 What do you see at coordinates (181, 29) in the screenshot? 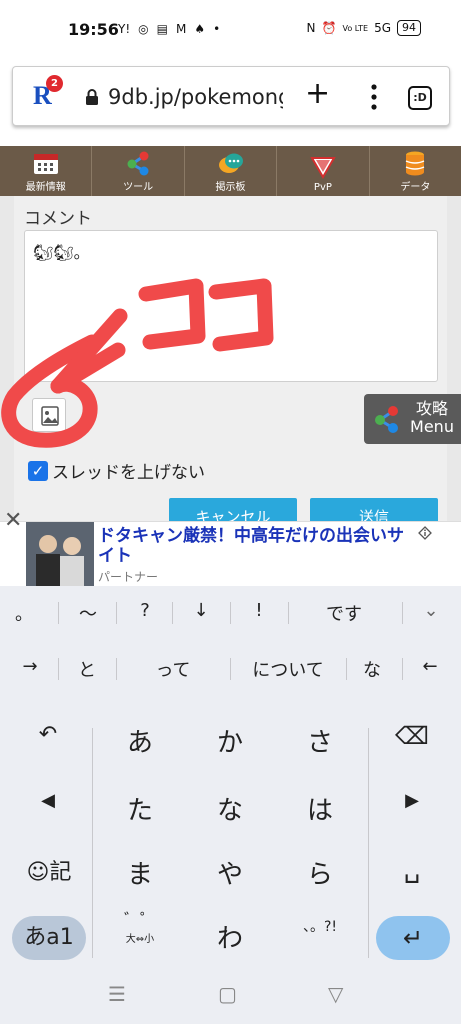
I see `gmail-icon: M` at bounding box center [181, 29].